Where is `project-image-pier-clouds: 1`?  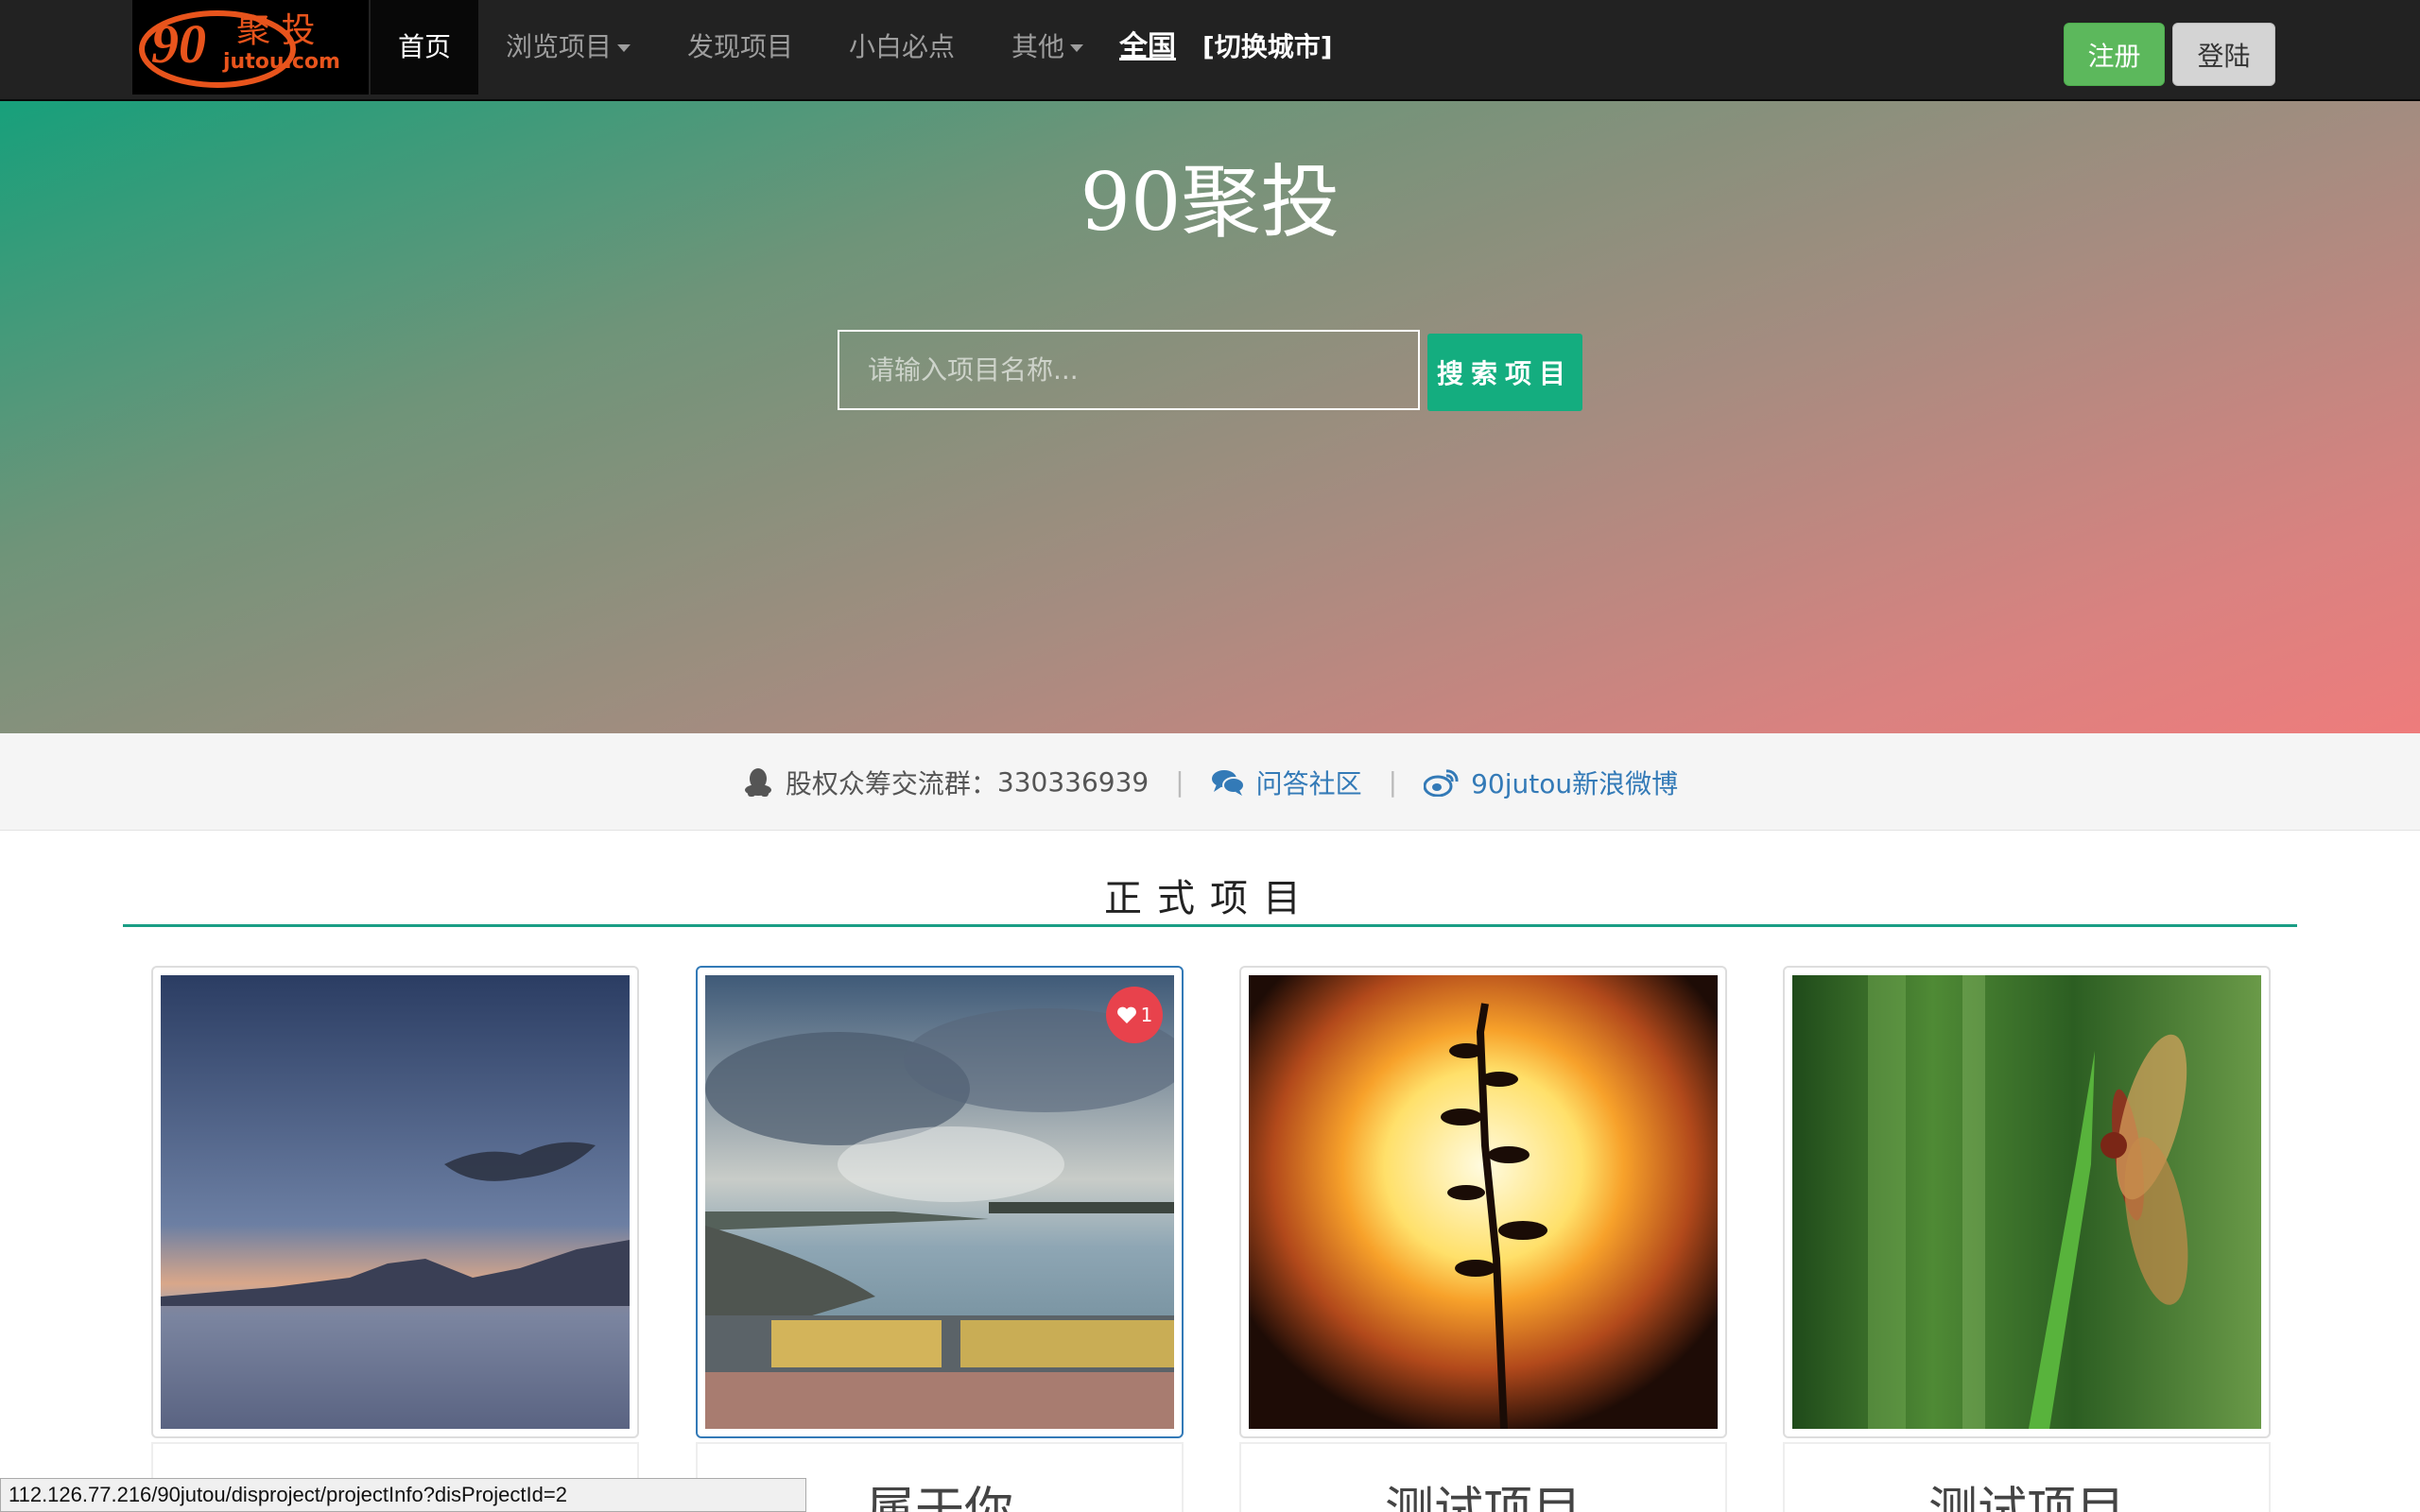 project-image-pier-clouds: 1 is located at coordinates (939, 1202).